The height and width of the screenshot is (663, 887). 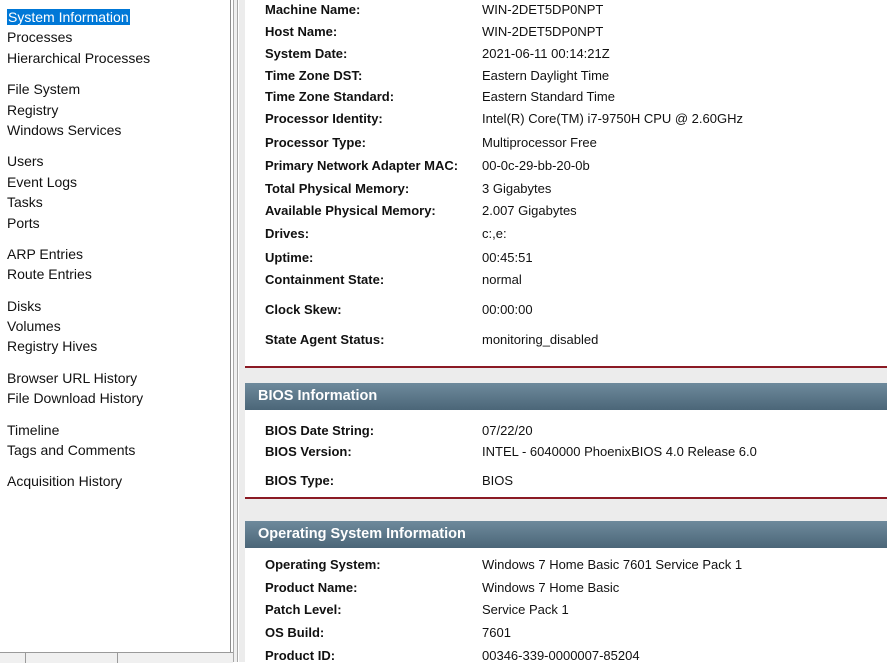 What do you see at coordinates (313, 9) in the screenshot?
I see `info-key: Machine Name:` at bounding box center [313, 9].